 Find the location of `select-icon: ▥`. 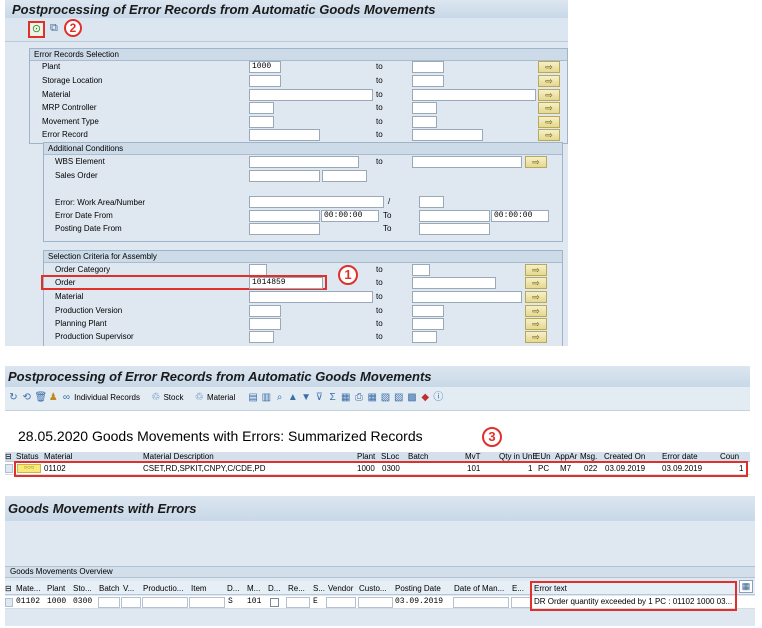

select-icon: ▥ is located at coordinates (266, 397).